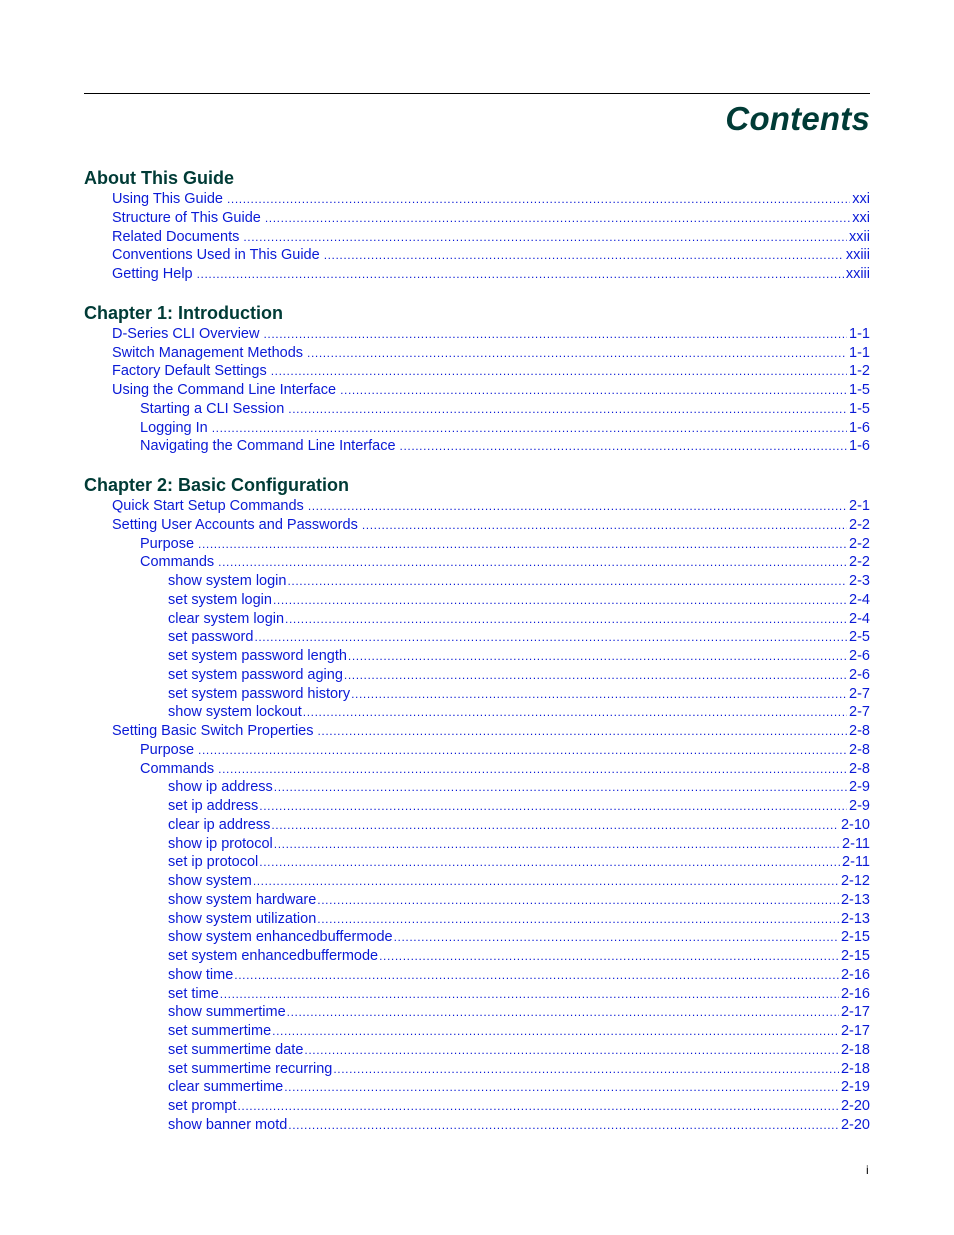 The image size is (954, 1235). What do you see at coordinates (477, 428) in the screenshot?
I see `toc-entry-link: Logging In 1-6` at bounding box center [477, 428].